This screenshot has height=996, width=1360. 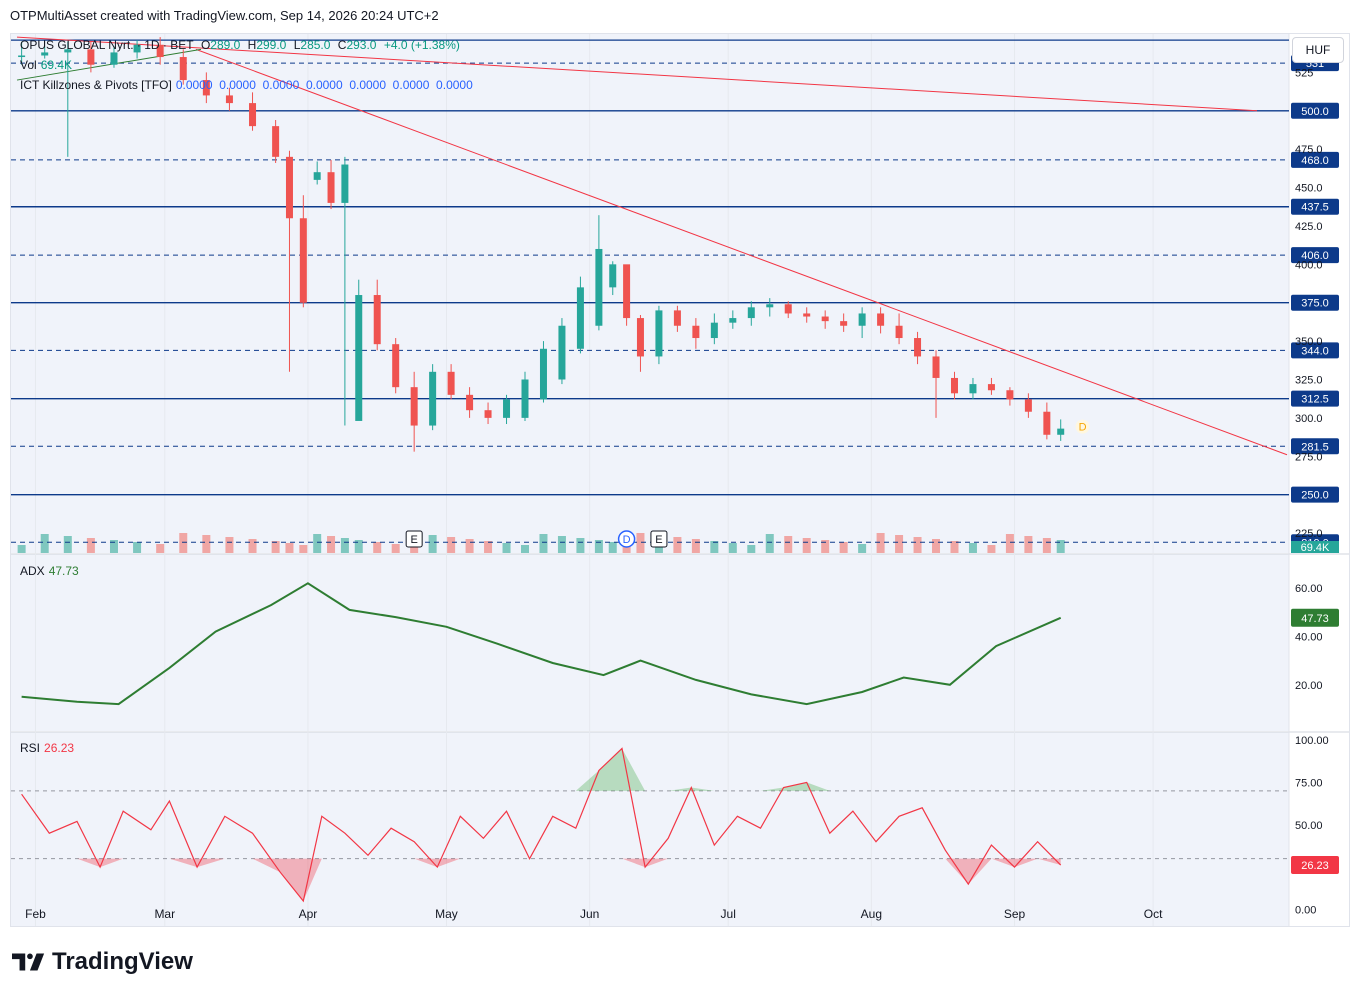 I want to click on rsi-value: 26.23, so click(x=59, y=748).